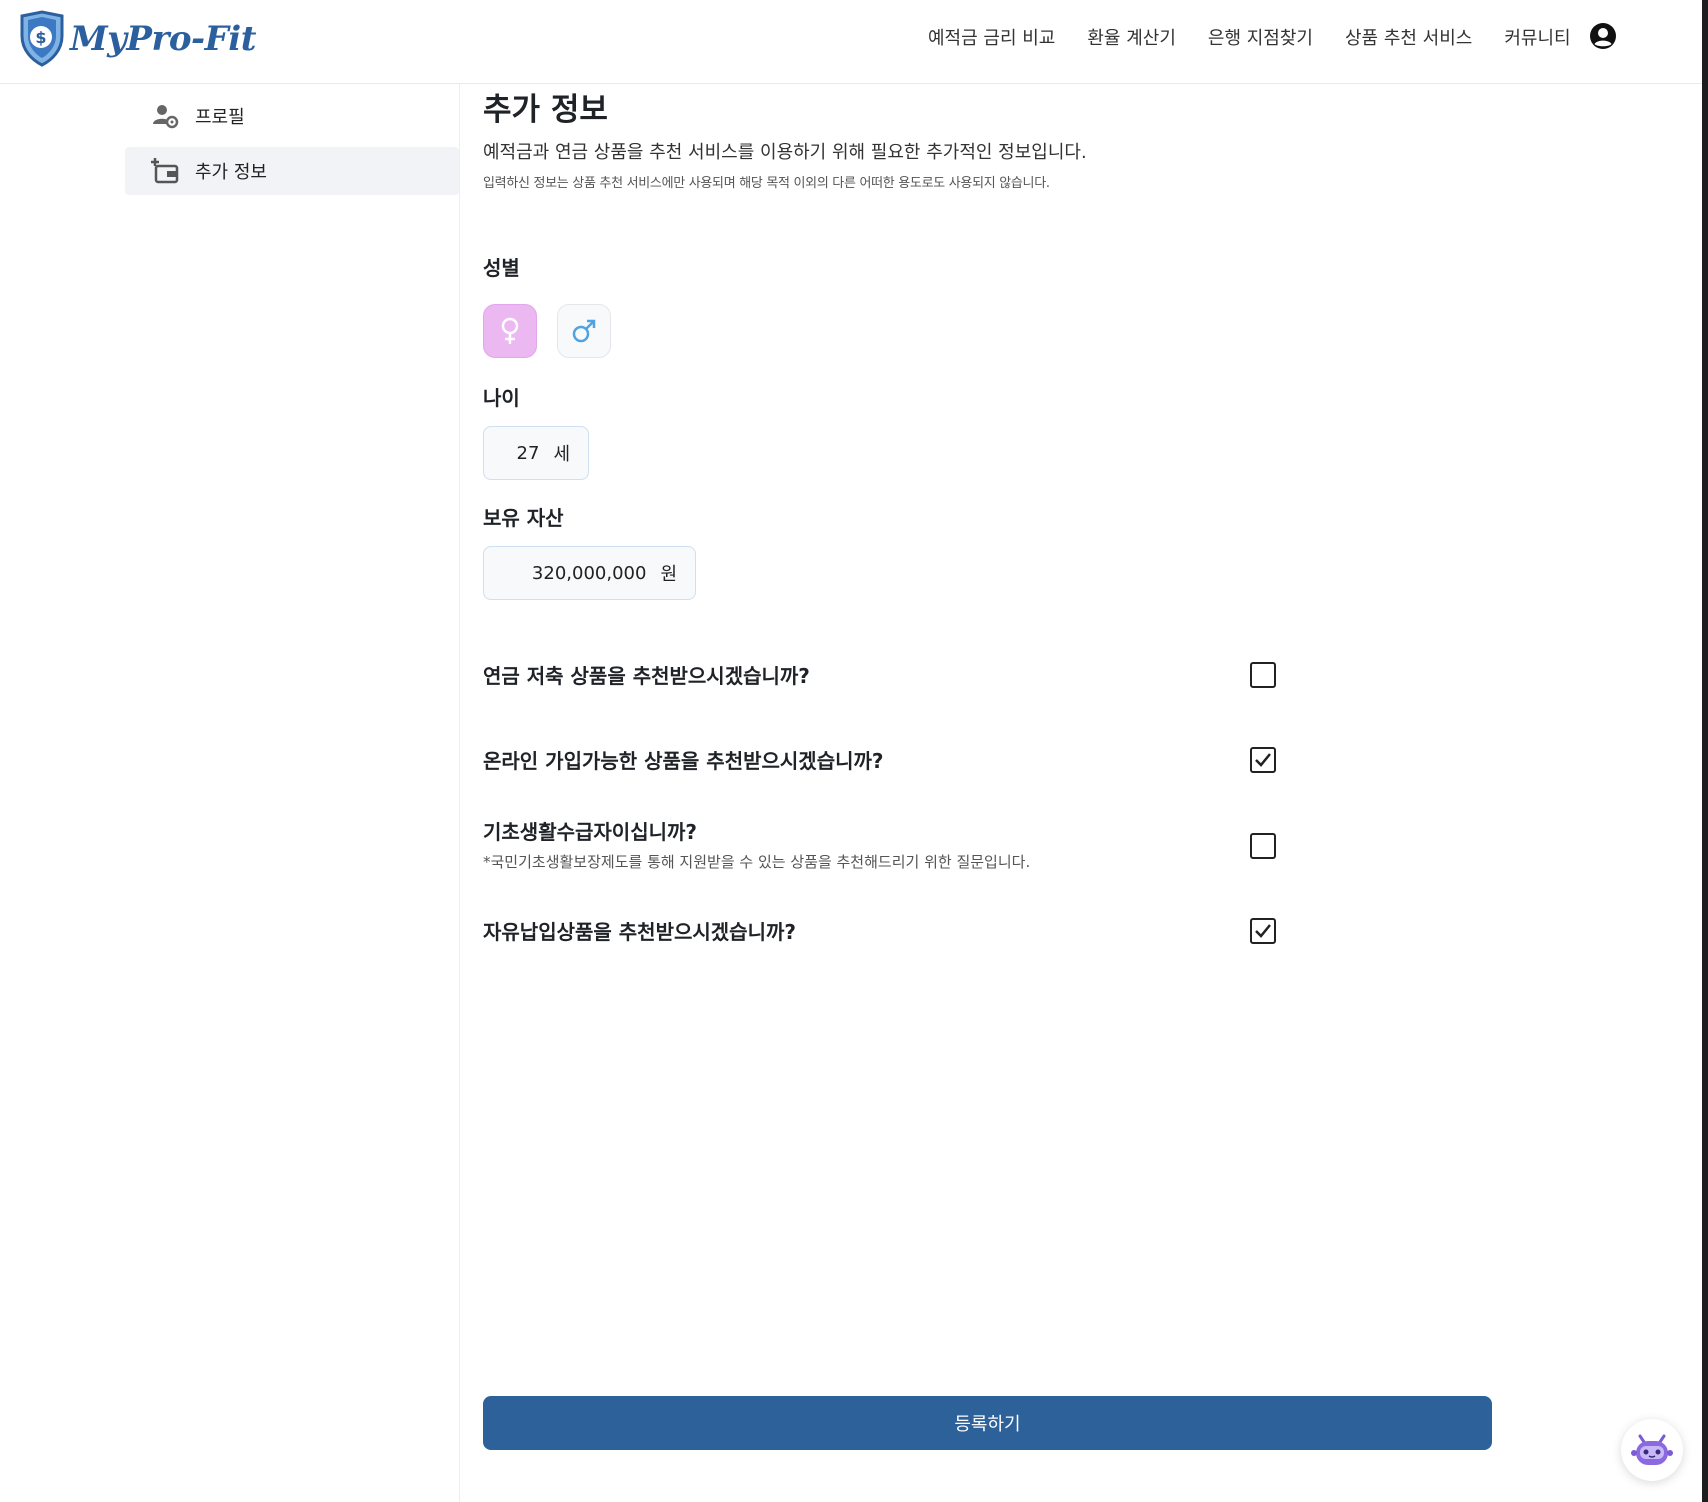 Image resolution: width=1708 pixels, height=1502 pixels. What do you see at coordinates (501, 398) in the screenshot?
I see `age-label: 나이` at bounding box center [501, 398].